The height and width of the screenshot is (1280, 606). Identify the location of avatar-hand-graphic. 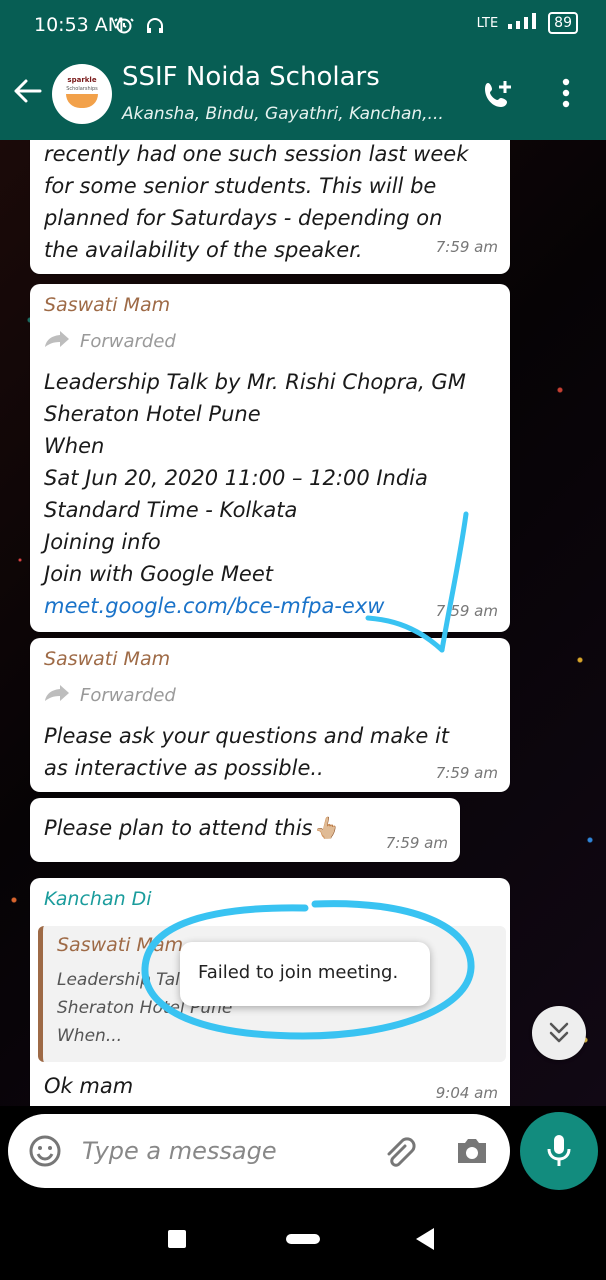
(82, 101).